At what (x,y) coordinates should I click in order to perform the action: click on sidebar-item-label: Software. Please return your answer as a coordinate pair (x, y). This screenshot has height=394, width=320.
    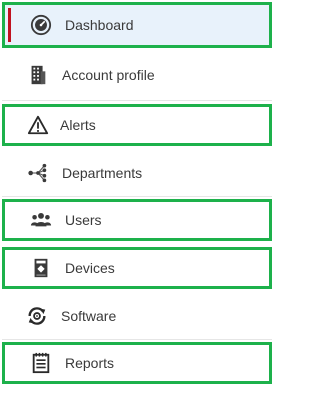
    Looking at the image, I should click on (89, 316).